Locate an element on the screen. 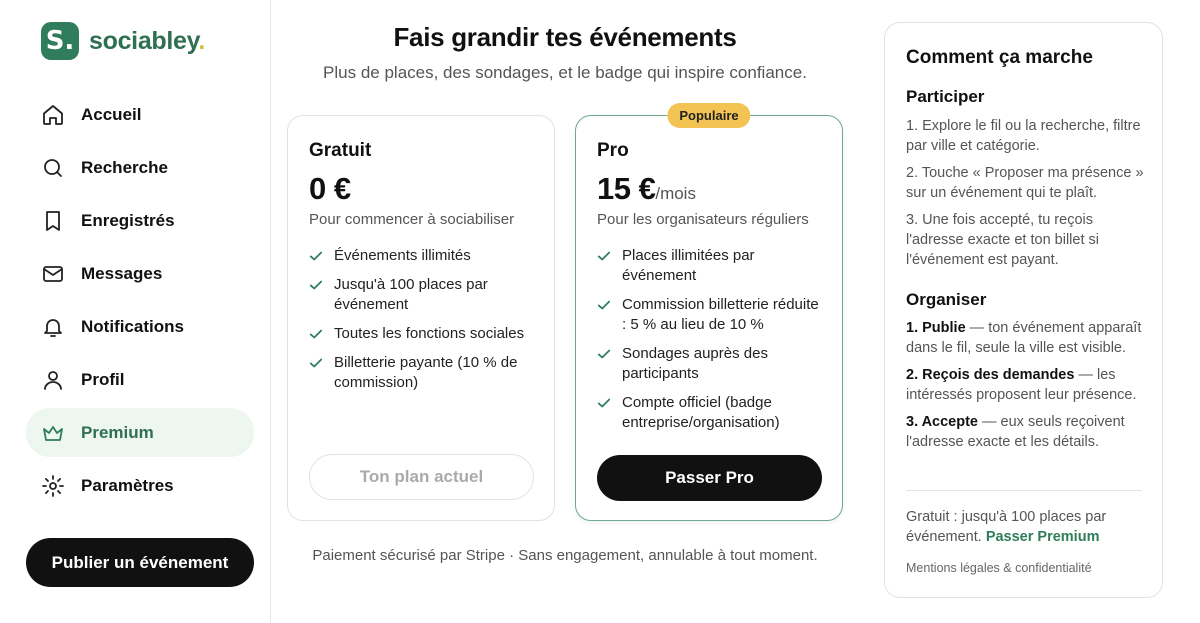  gear-icon is located at coordinates (53, 486).